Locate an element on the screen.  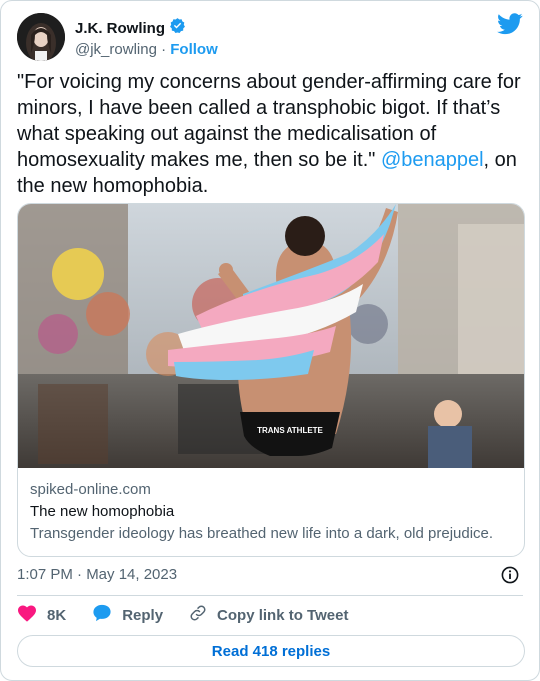
reply-label: Reply is located at coordinates (143, 615).